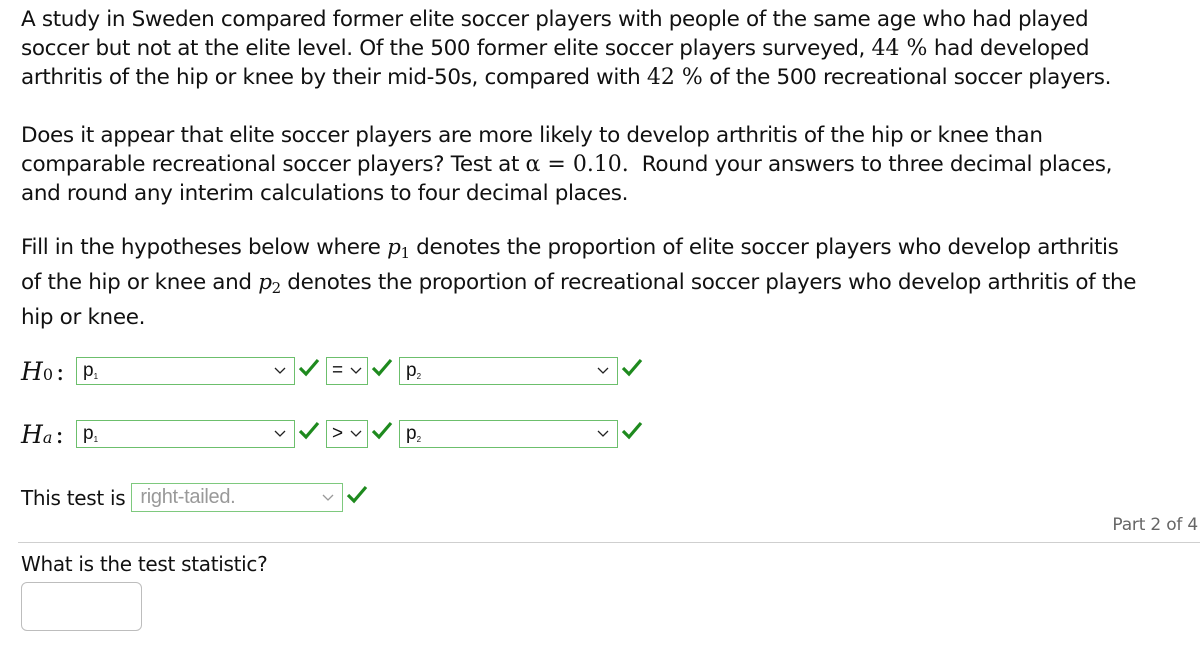  I want to click on recreational-percent: 42 %, so click(674, 77).